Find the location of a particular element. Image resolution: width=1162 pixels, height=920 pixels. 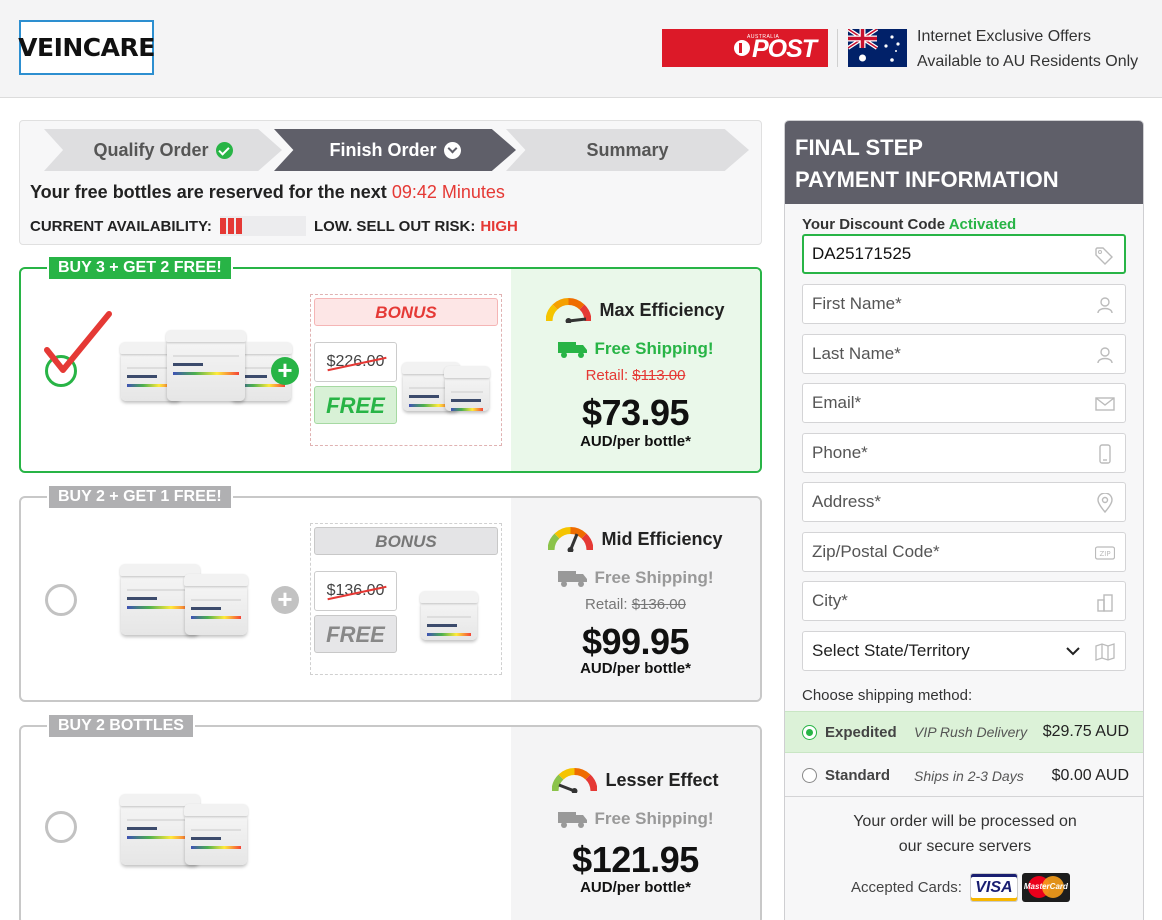

step-qualify-order-label: Qualify Order is located at coordinates (151, 149).